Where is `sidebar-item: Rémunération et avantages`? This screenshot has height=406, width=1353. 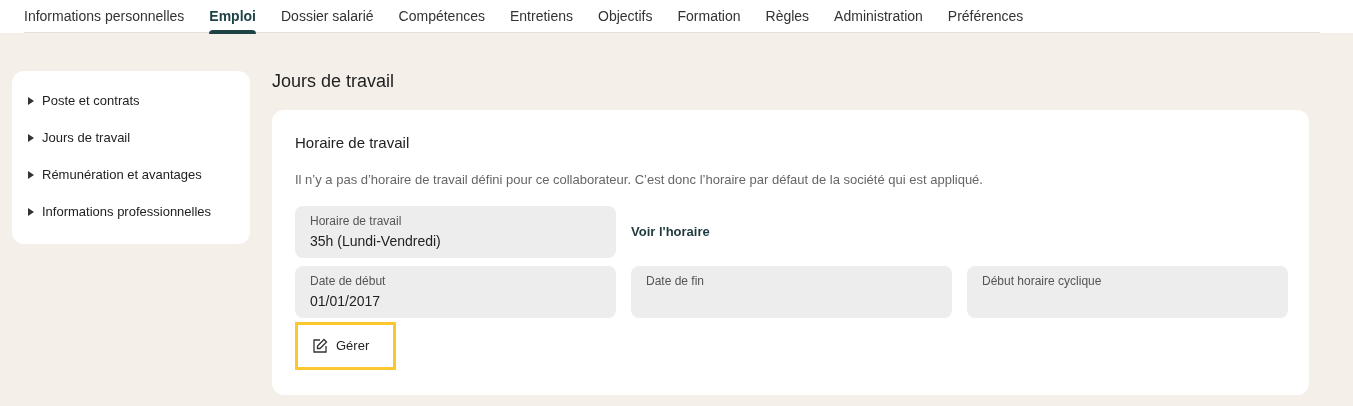 sidebar-item: Rémunération et avantages is located at coordinates (139, 175).